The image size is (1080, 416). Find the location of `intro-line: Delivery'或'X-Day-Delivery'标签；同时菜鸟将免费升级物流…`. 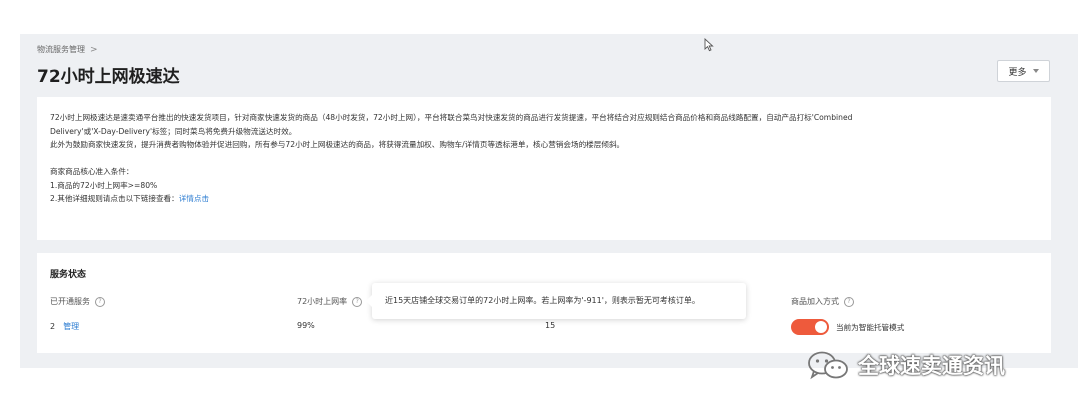

intro-line: Delivery'或'X-Day-Delivery'标签；同时菜鸟将免费升级物流… is located at coordinates (173, 131).